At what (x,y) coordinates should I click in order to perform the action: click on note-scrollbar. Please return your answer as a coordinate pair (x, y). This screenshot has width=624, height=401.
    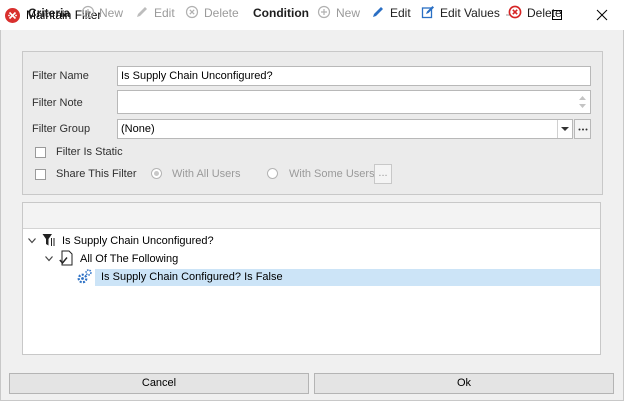
    Looking at the image, I should click on (582, 102).